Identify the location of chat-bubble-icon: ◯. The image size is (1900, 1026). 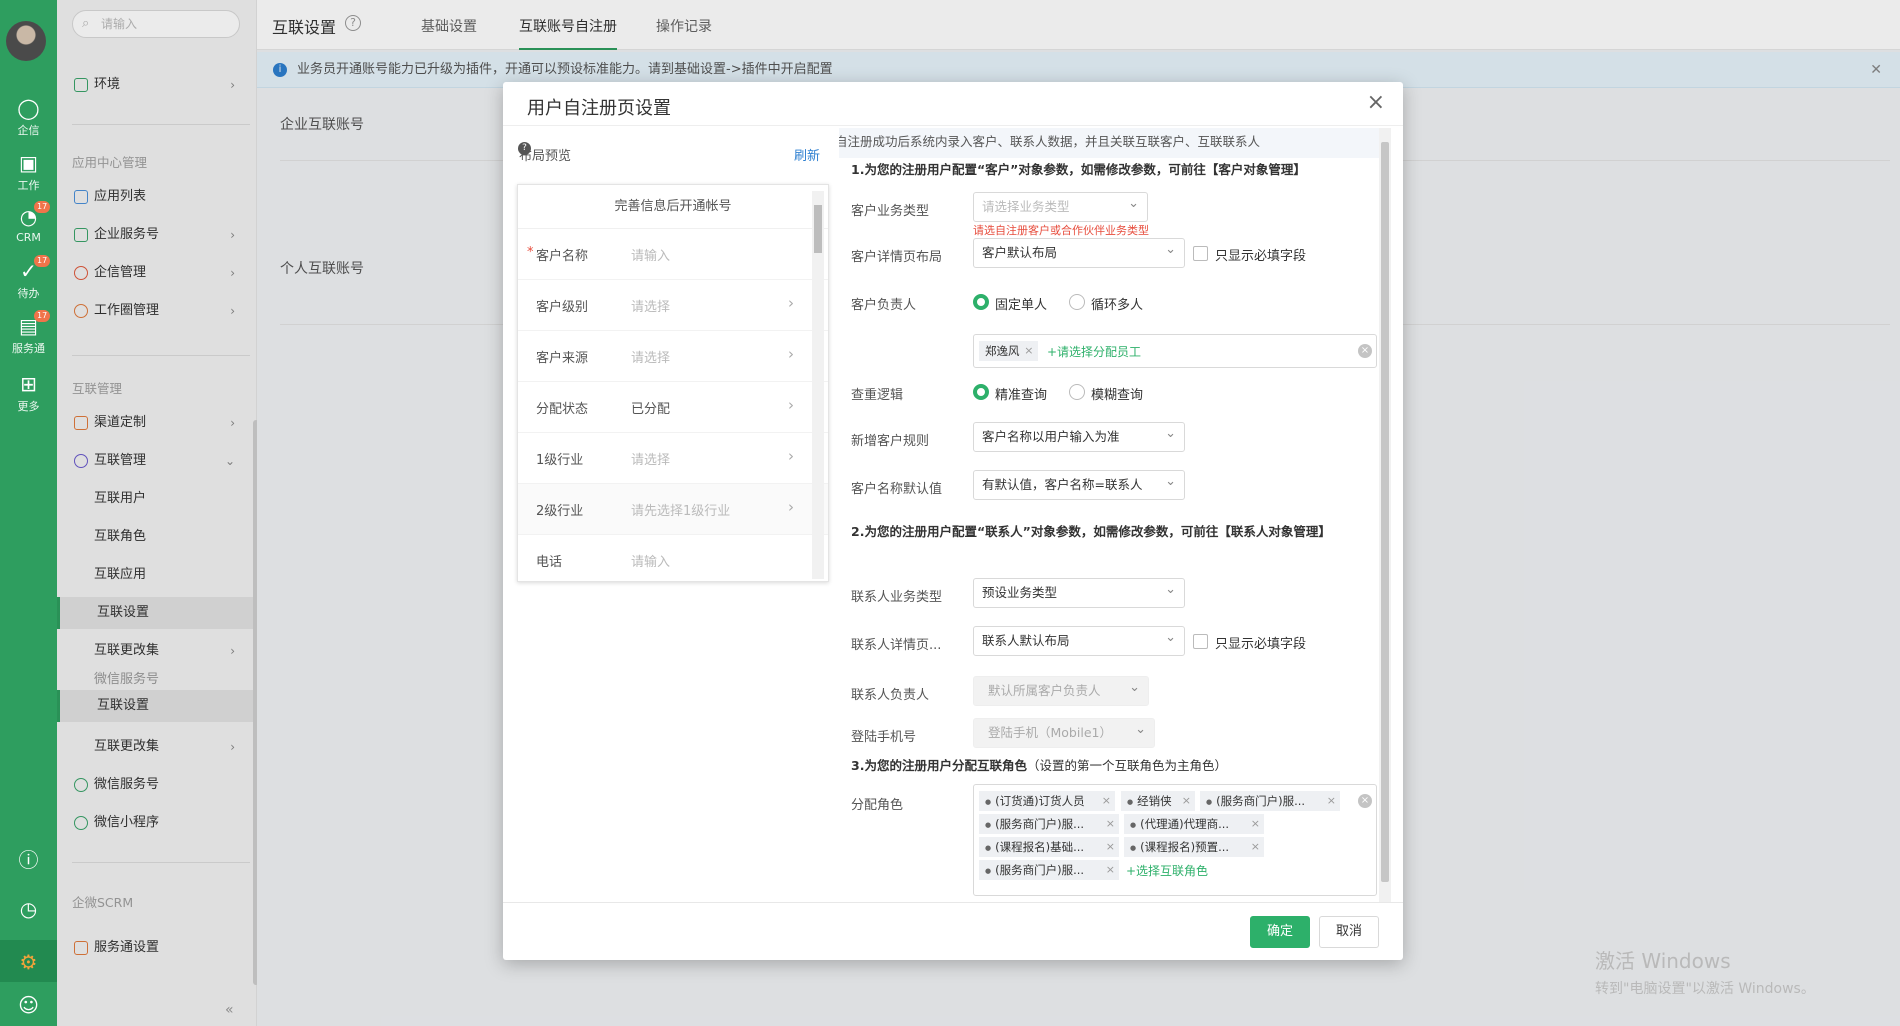
(28, 108).